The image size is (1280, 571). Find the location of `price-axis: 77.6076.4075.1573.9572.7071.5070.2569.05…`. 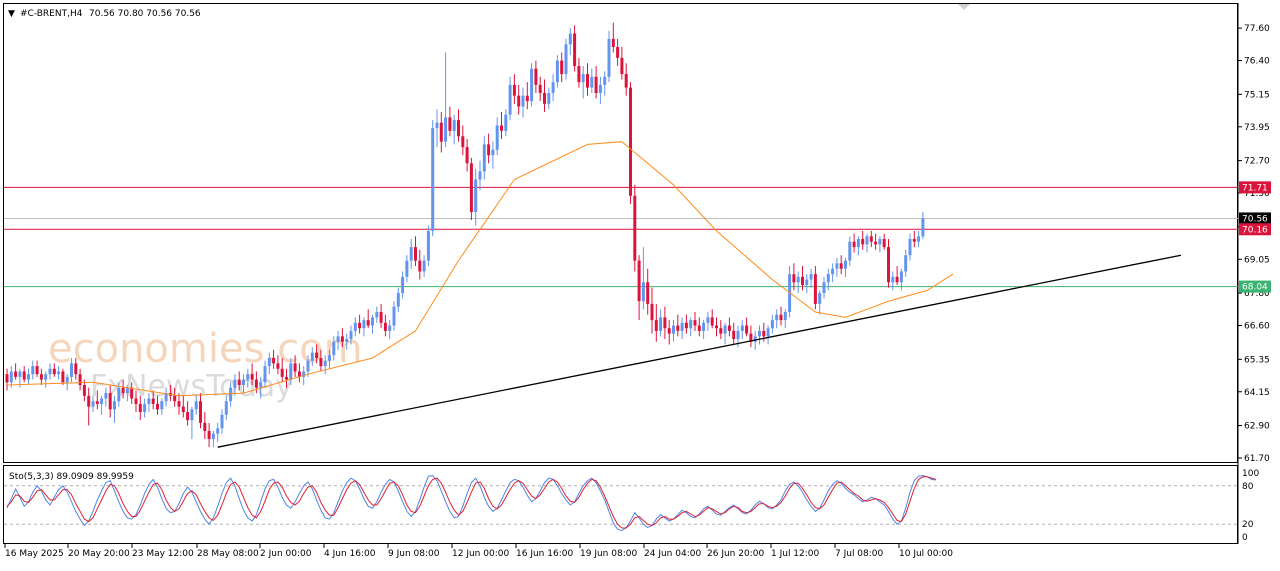

price-axis: 77.6076.4075.1573.9572.7071.5070.2569.05… is located at coordinates (1254, 244).